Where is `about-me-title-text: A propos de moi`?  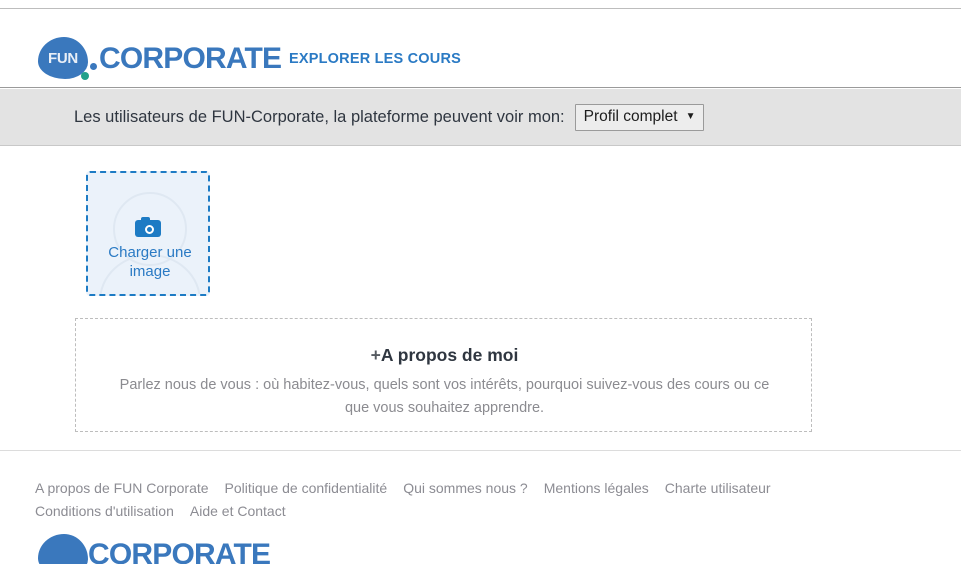 about-me-title-text: A propos de moi is located at coordinates (449, 355).